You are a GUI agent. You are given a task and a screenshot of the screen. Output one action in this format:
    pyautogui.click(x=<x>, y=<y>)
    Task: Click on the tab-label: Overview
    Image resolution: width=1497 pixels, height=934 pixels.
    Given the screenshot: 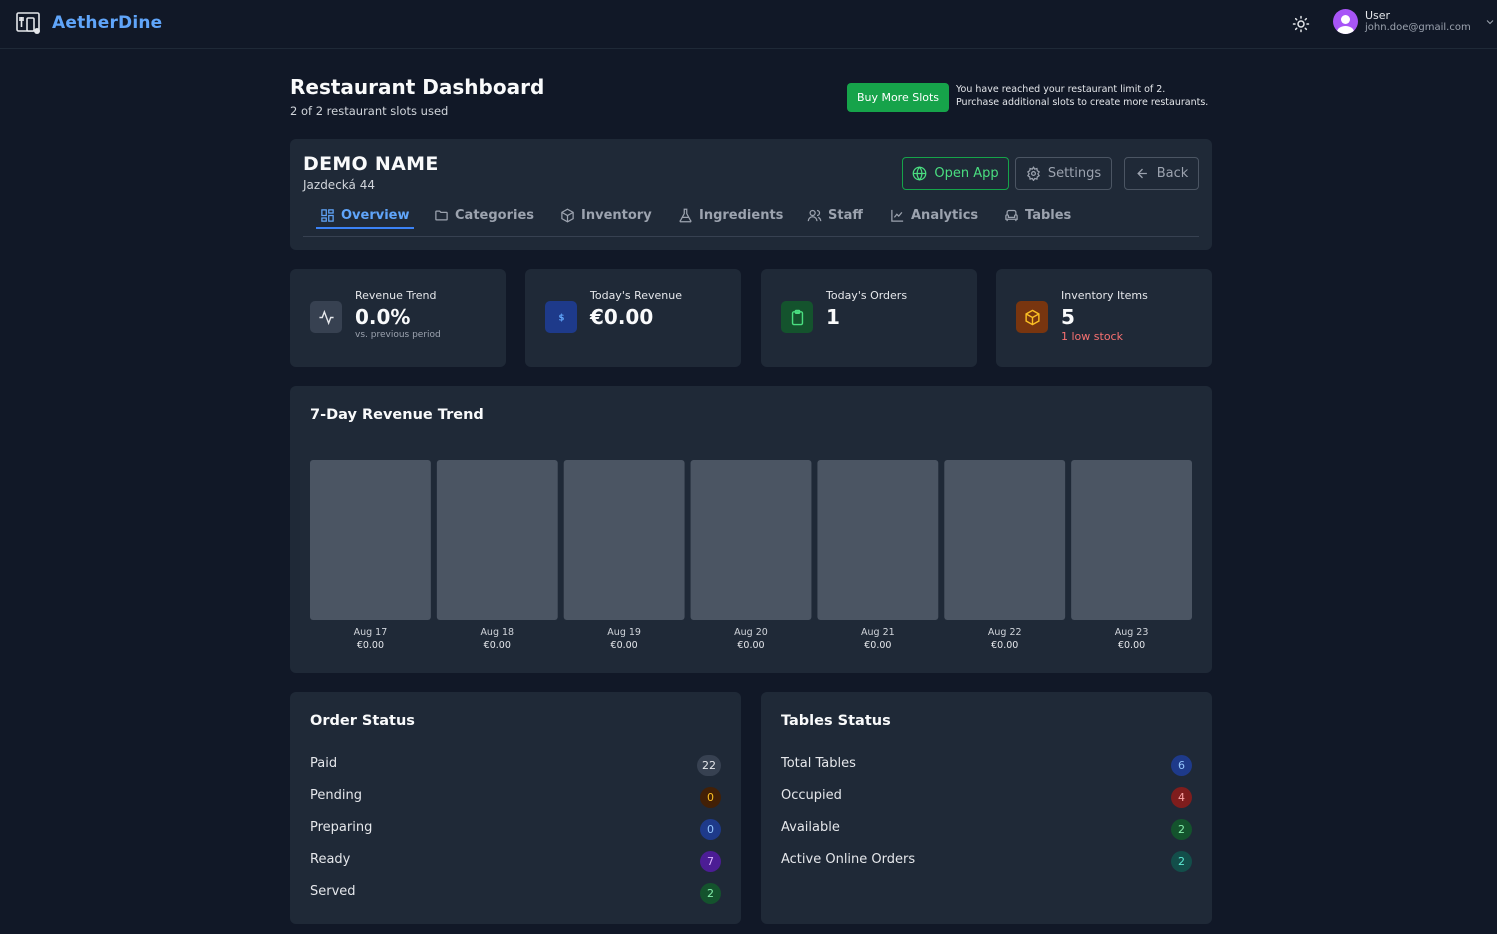 What is the action you would take?
    pyautogui.click(x=375, y=215)
    